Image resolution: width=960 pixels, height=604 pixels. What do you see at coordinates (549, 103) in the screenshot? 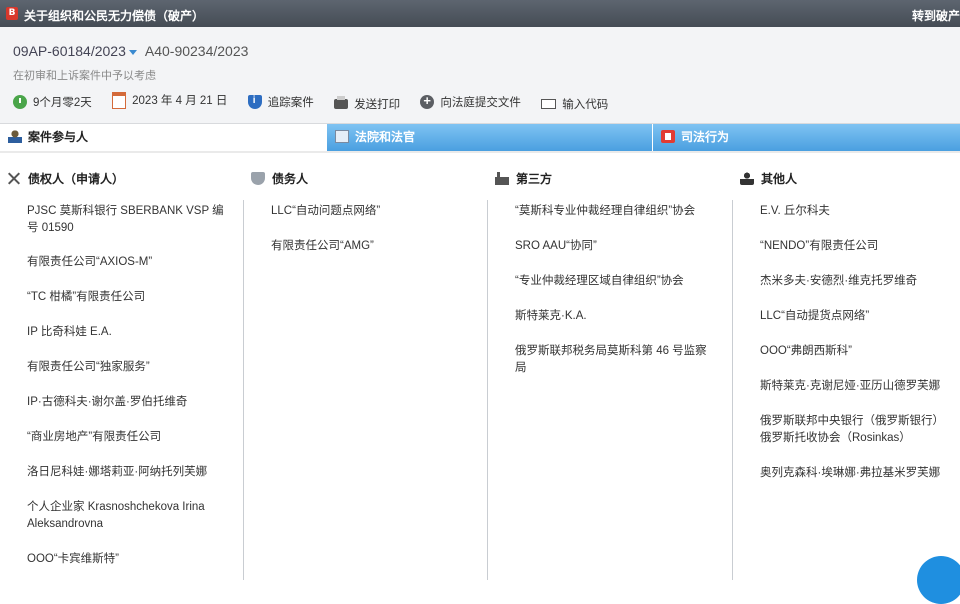
I see `keyboard-icon` at bounding box center [549, 103].